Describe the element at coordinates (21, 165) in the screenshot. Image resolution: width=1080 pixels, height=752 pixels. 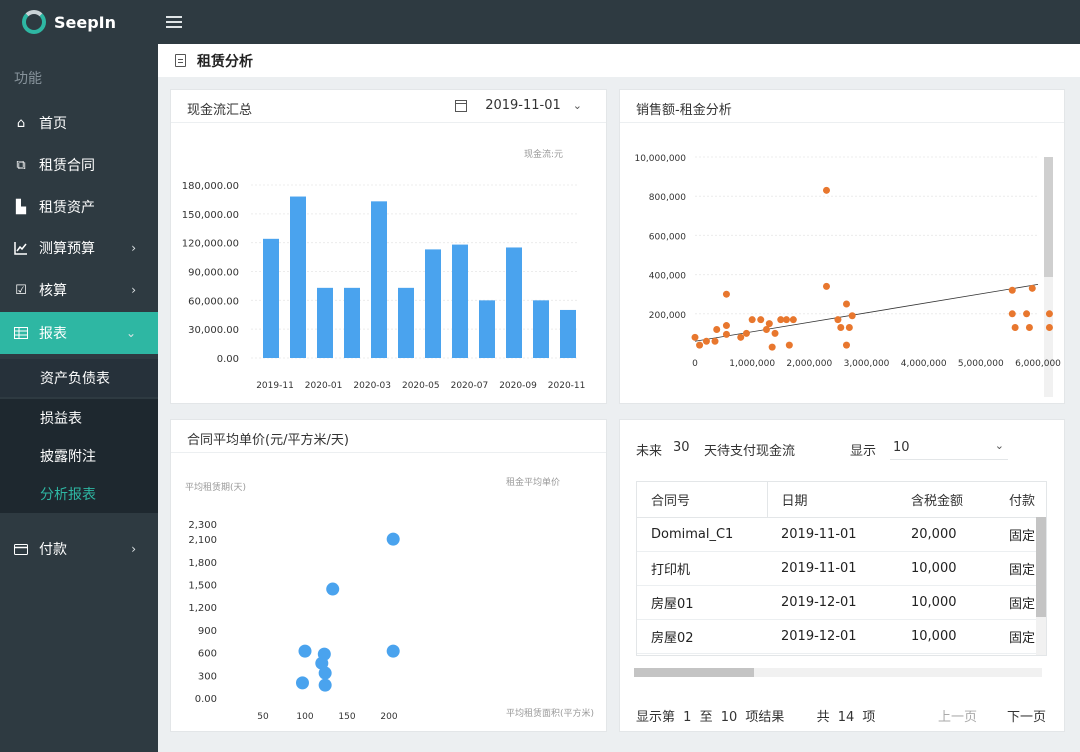
I see `contract-icon: ⧉` at that location.